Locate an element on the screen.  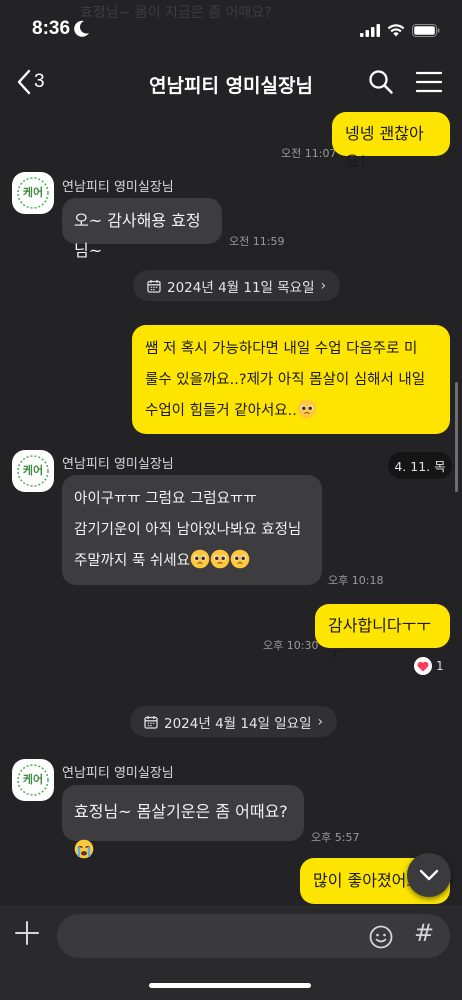
message-time: 오전 11:59 is located at coordinates (257, 241).